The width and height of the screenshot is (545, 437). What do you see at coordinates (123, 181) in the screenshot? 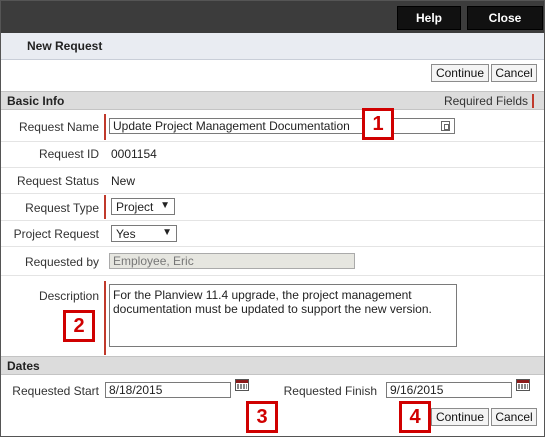
I see `request-status-value: New` at bounding box center [123, 181].